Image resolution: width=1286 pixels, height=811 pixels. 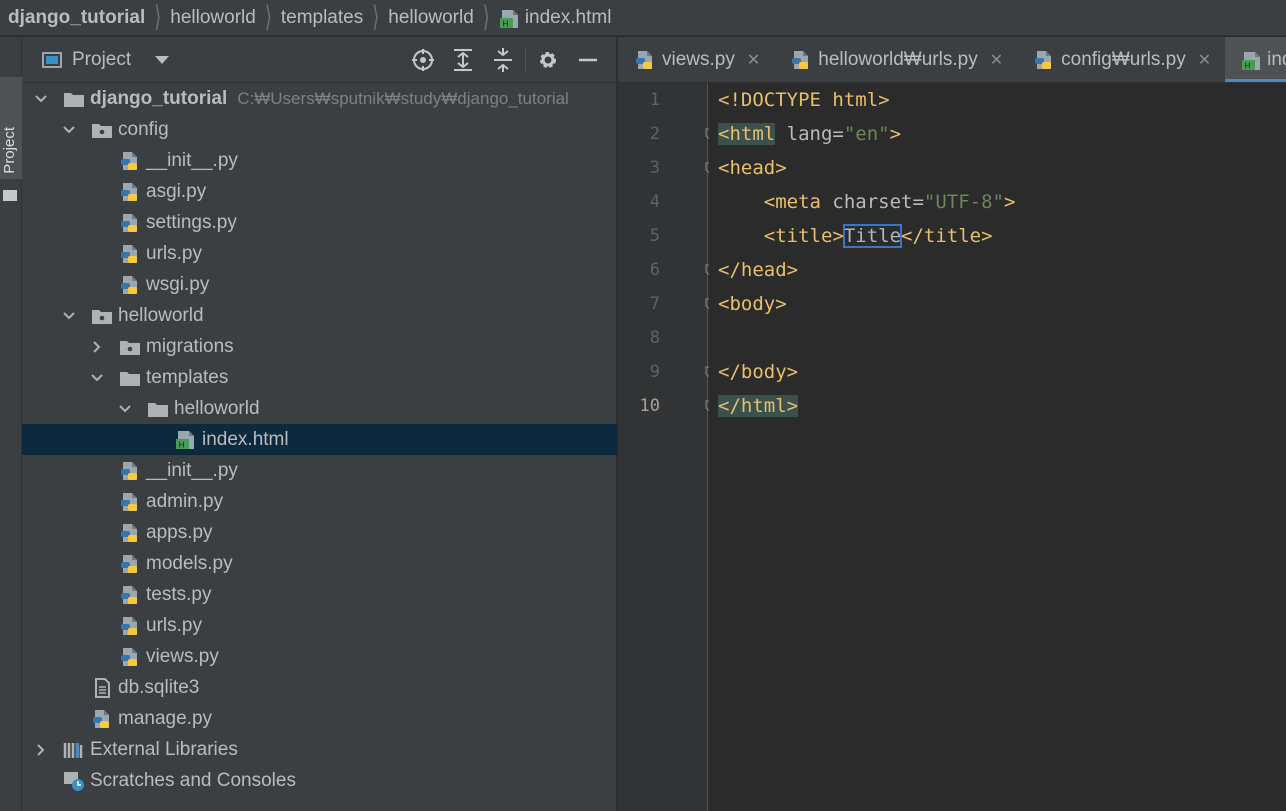 I want to click on code-line: <title> Title </title>, so click(x=997, y=236).